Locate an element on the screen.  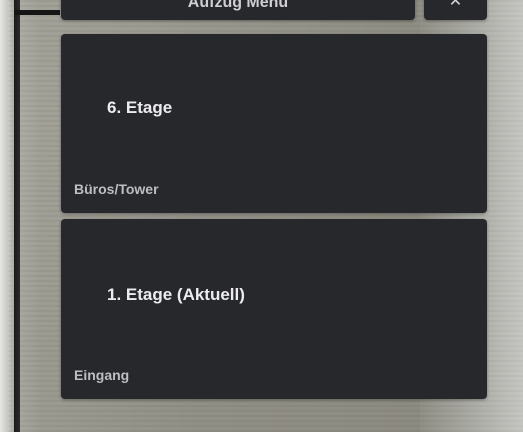
floor-description: Eingang is located at coordinates (102, 375).